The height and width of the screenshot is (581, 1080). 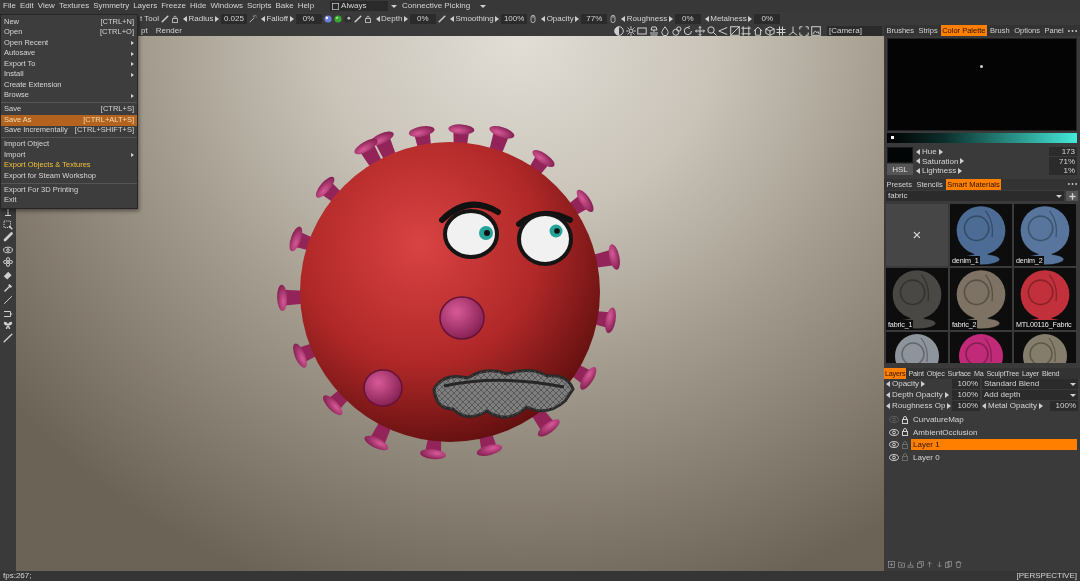 What do you see at coordinates (46, 6) in the screenshot?
I see `menu-item: View` at bounding box center [46, 6].